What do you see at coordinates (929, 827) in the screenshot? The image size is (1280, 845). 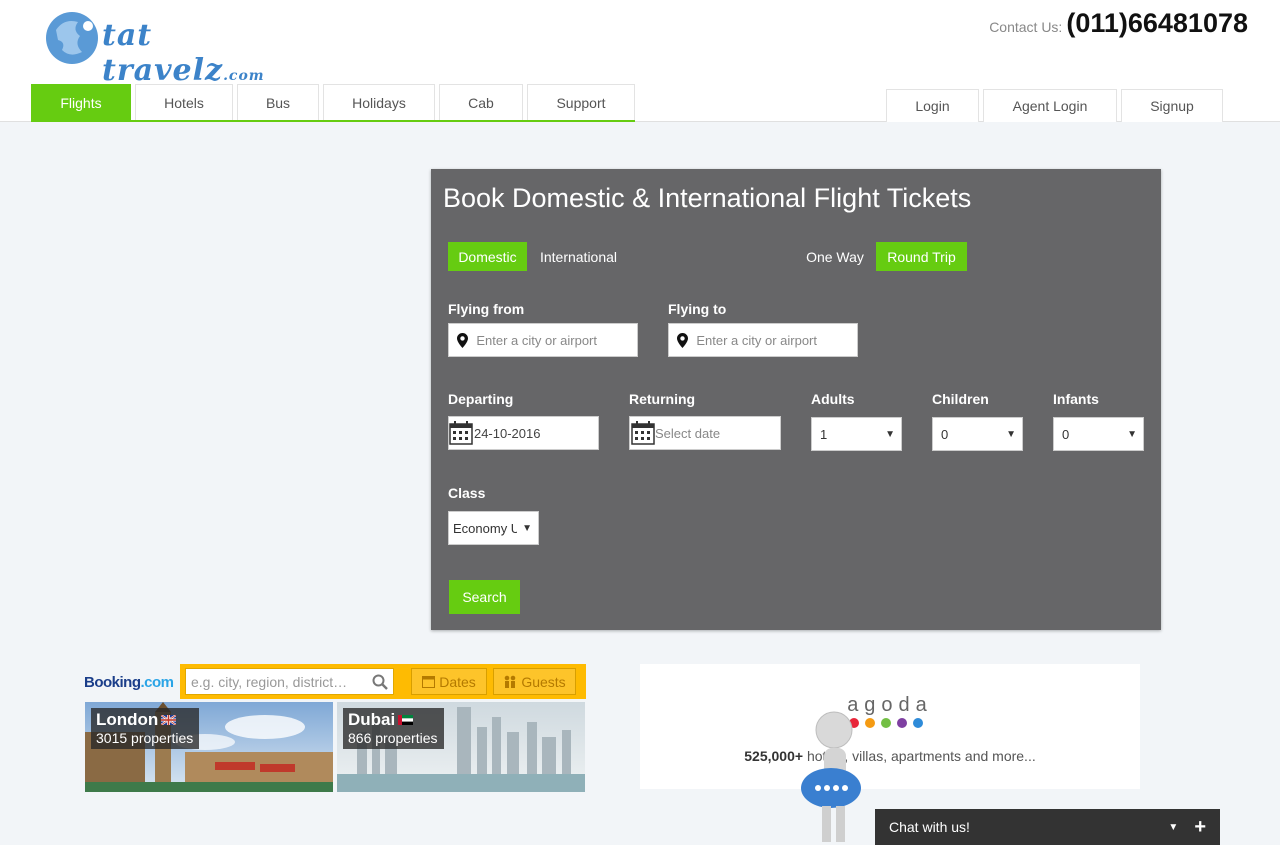 I see `chat-label: Chat with us!` at bounding box center [929, 827].